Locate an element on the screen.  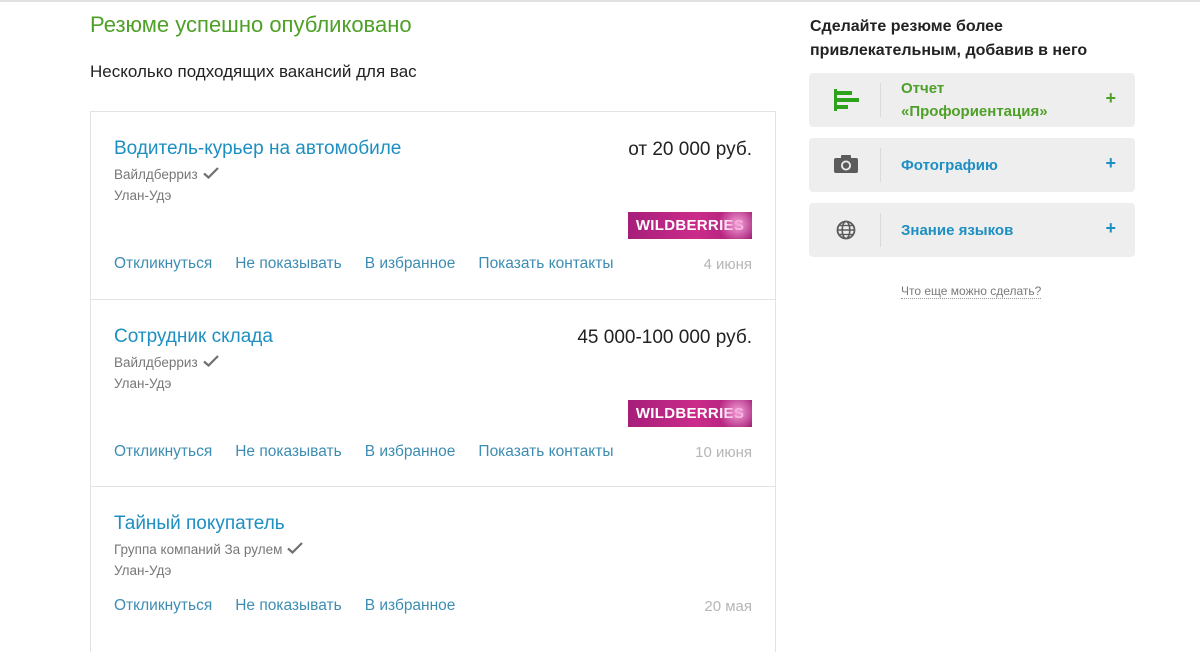
sidebar-item-photo: Фотографию + is located at coordinates (972, 165).